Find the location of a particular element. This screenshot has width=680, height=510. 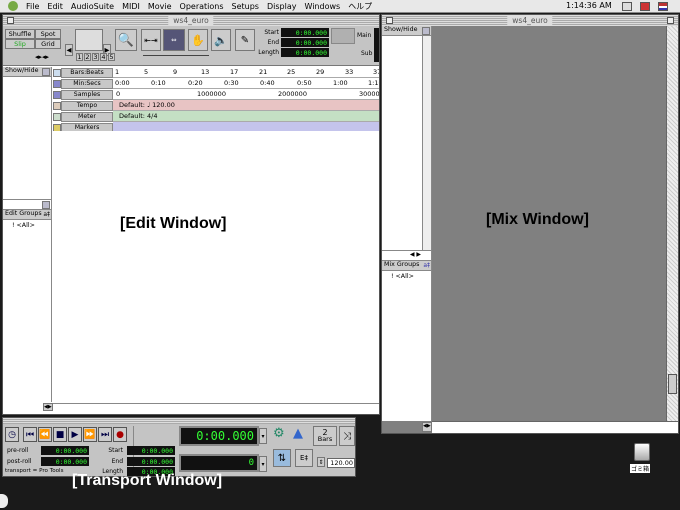

menu-display: Display is located at coordinates (282, 6).